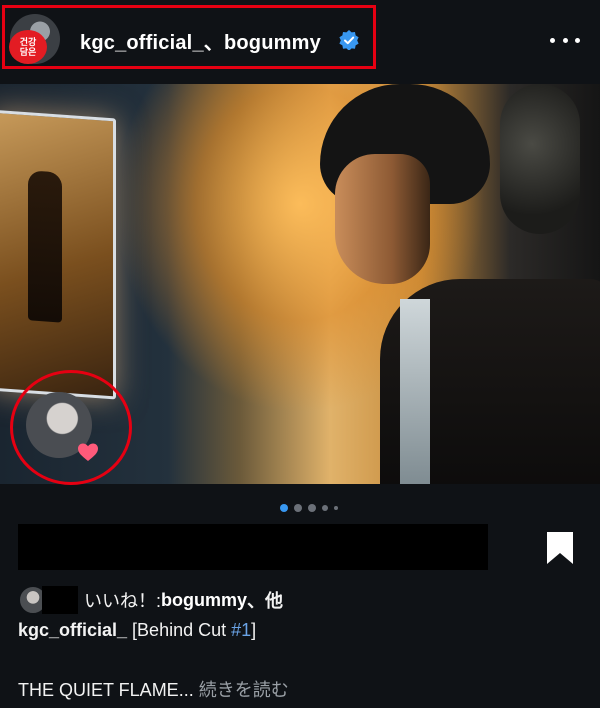 The image size is (600, 708). I want to click on carousel-indicator, so click(315, 508).